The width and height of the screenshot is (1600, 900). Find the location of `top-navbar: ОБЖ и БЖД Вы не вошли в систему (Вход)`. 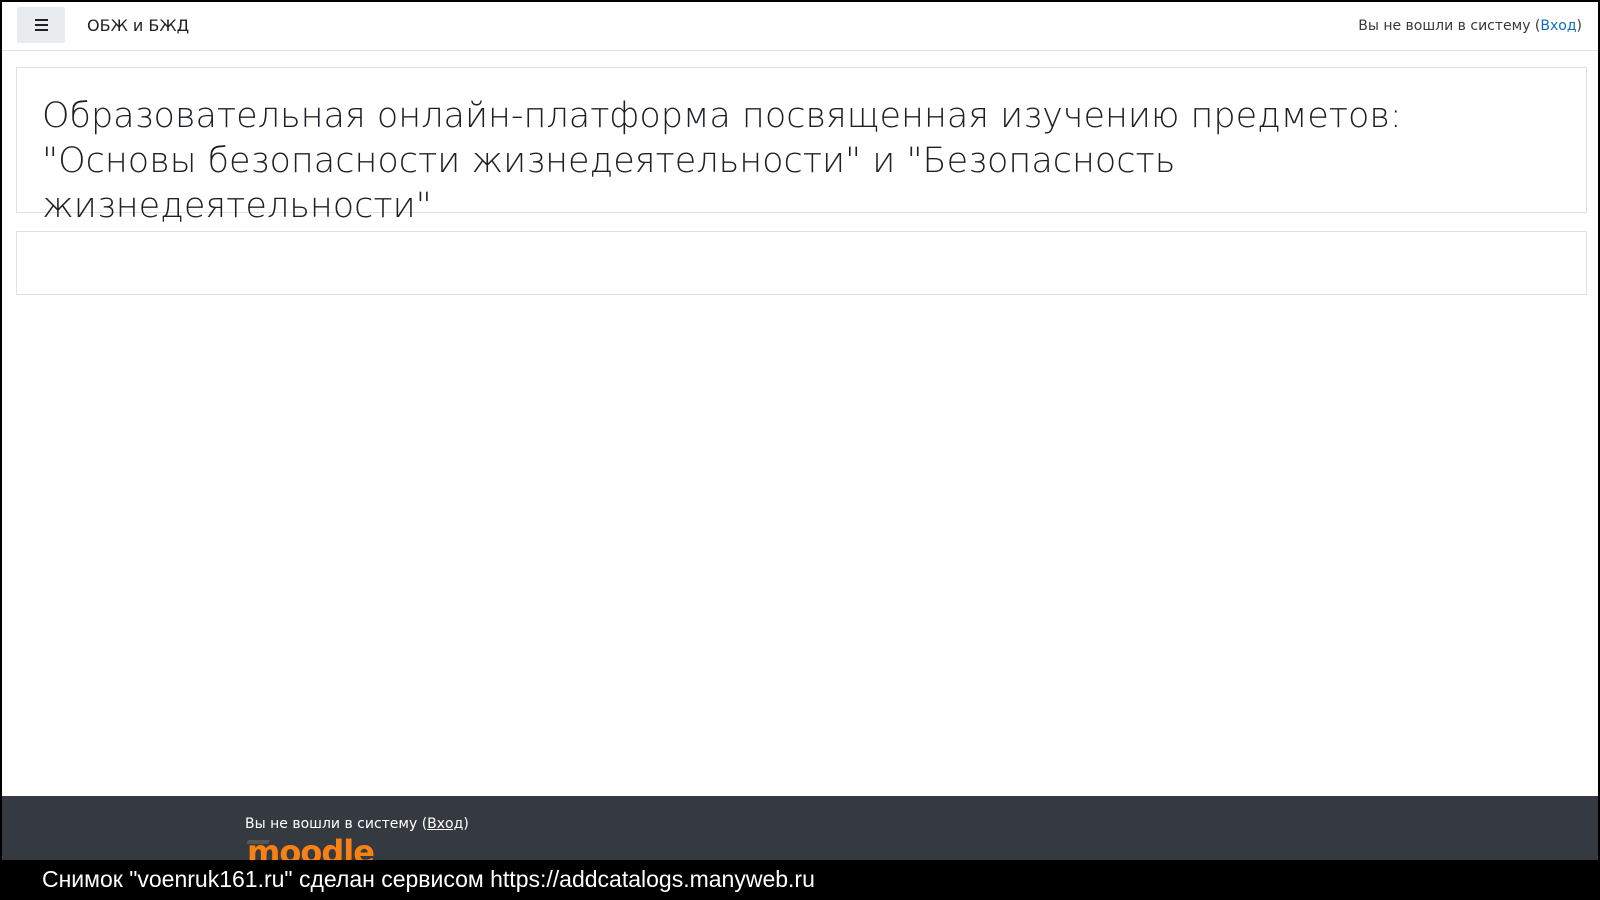

top-navbar: ОБЖ и БЖД Вы не вошли в систему (Вход) is located at coordinates (800, 26).